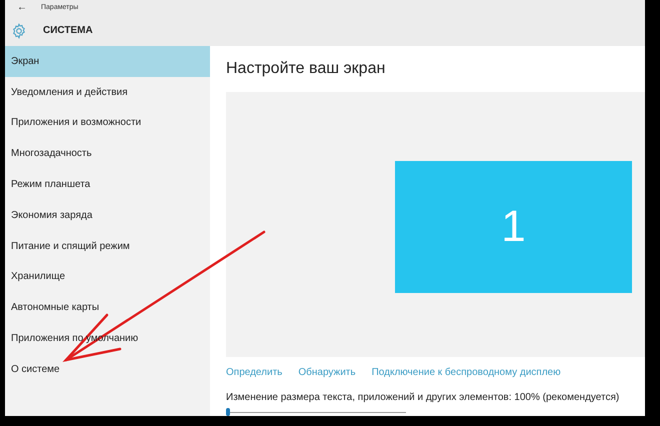  Describe the element at coordinates (22, 7) in the screenshot. I see `back-button: ←` at that location.